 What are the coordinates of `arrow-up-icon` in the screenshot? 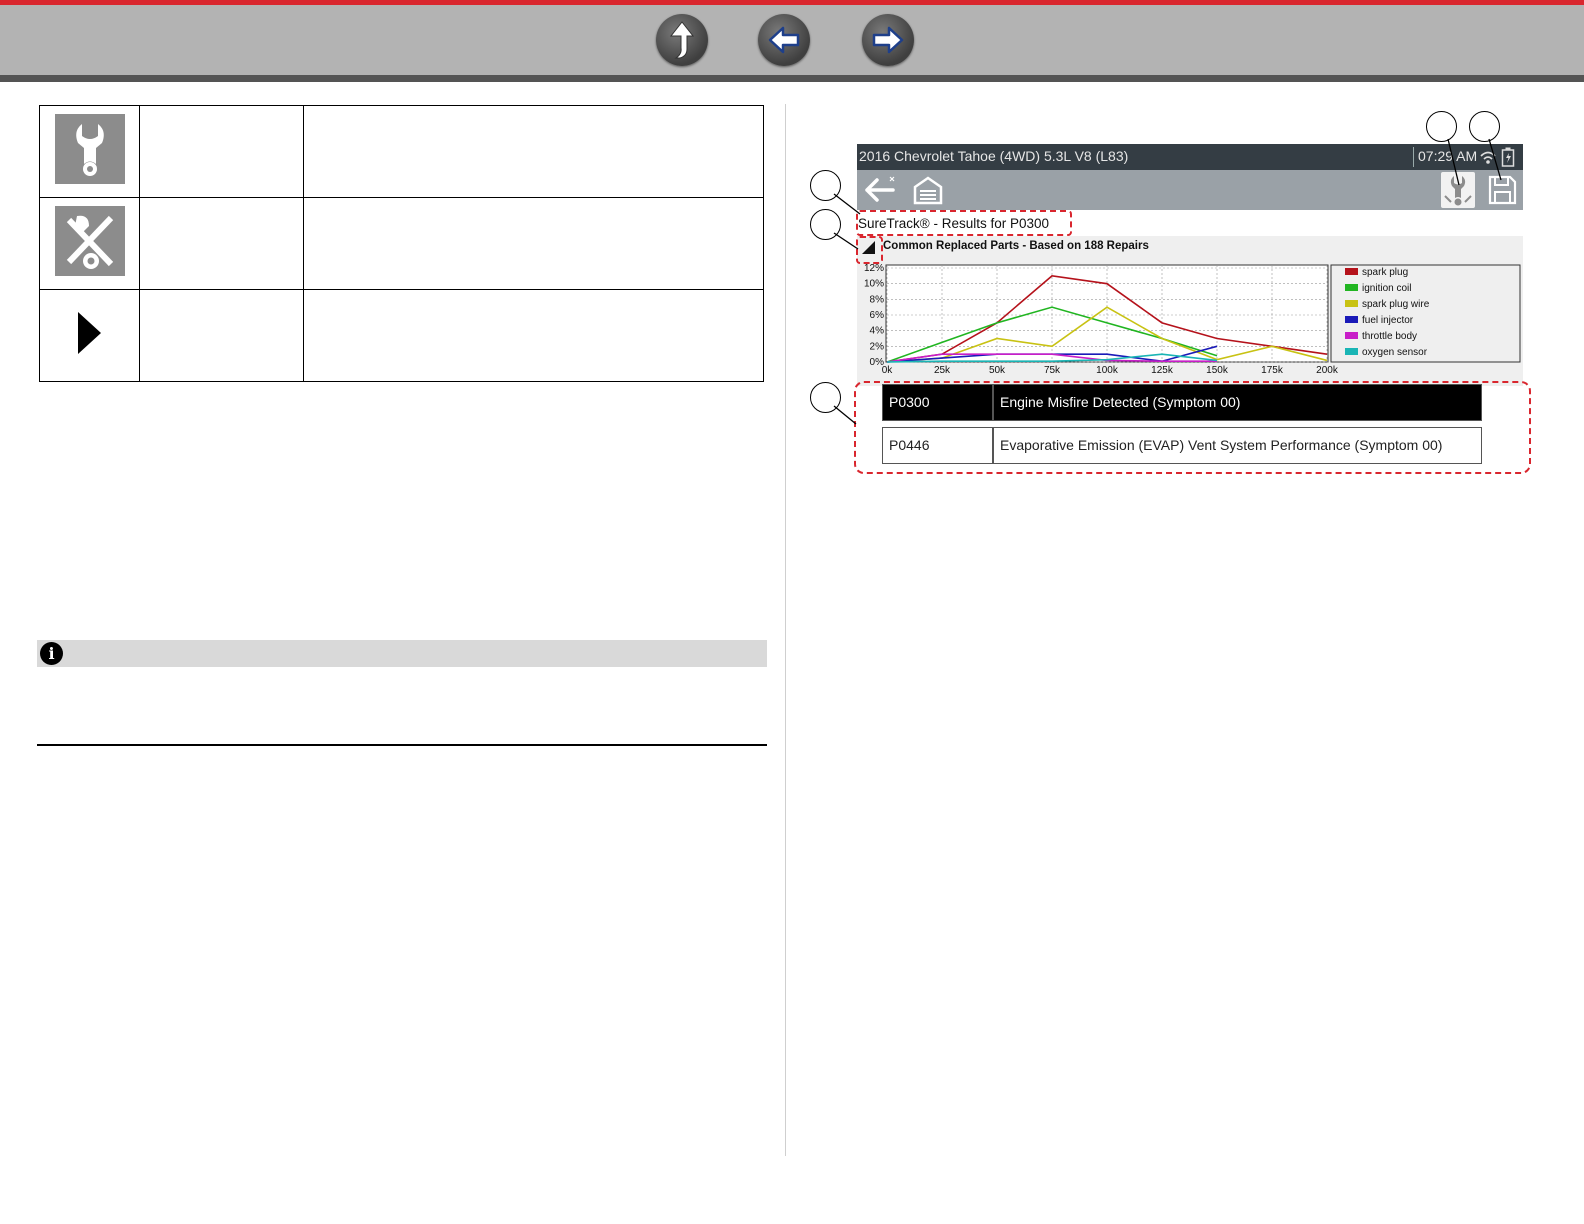 It's located at (682, 40).